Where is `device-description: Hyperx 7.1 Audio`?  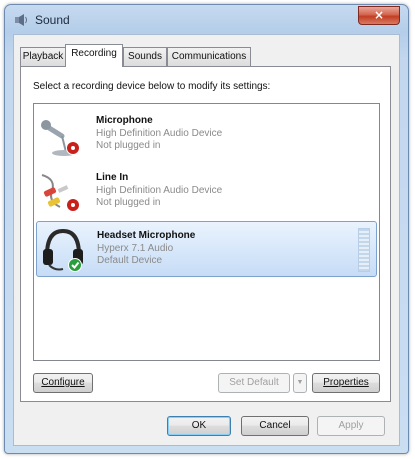
device-description: Hyperx 7.1 Audio is located at coordinates (135, 248).